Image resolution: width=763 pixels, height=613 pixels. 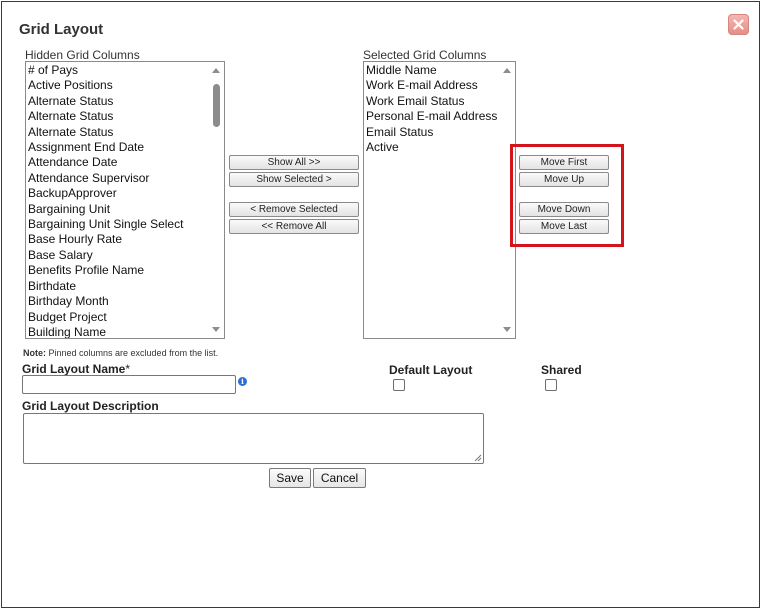 I want to click on hidden-column-option: Birthday Month, so click(x=125, y=301).